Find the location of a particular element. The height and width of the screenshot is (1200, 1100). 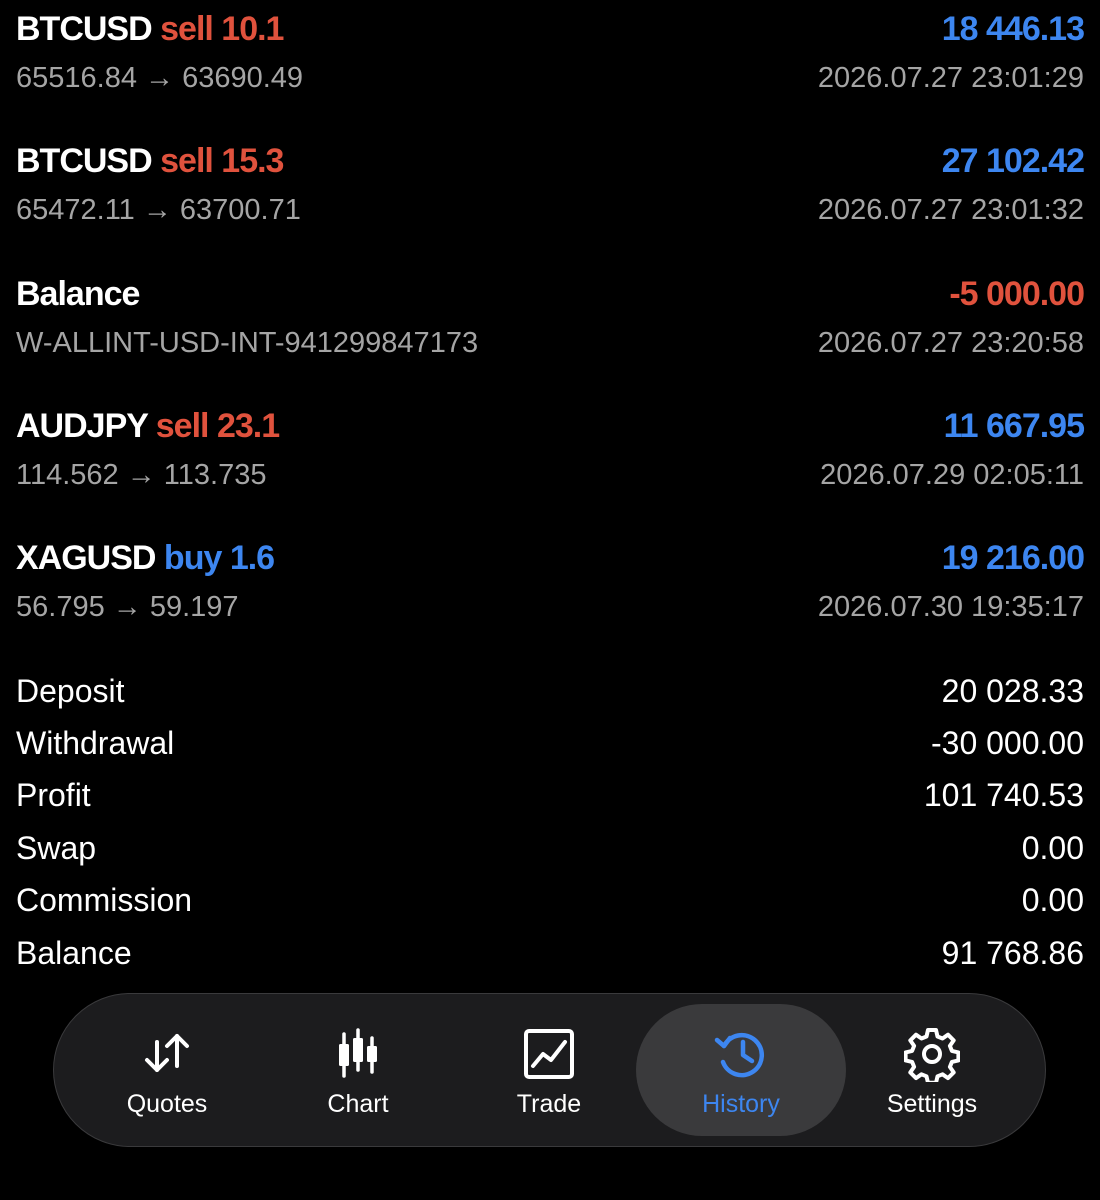

quotes-arrows-icon is located at coordinates (167, 1053).